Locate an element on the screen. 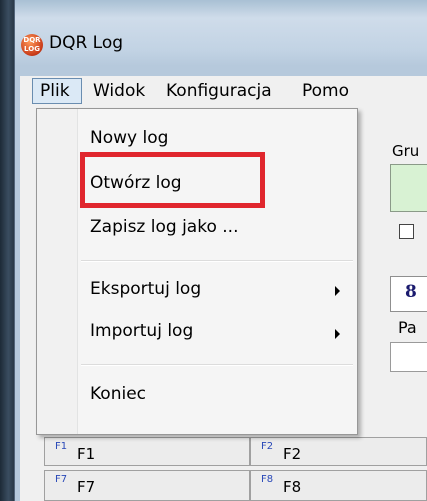 Image resolution: width=427 pixels, height=501 pixels. fkey-number: F8 is located at coordinates (267, 479).